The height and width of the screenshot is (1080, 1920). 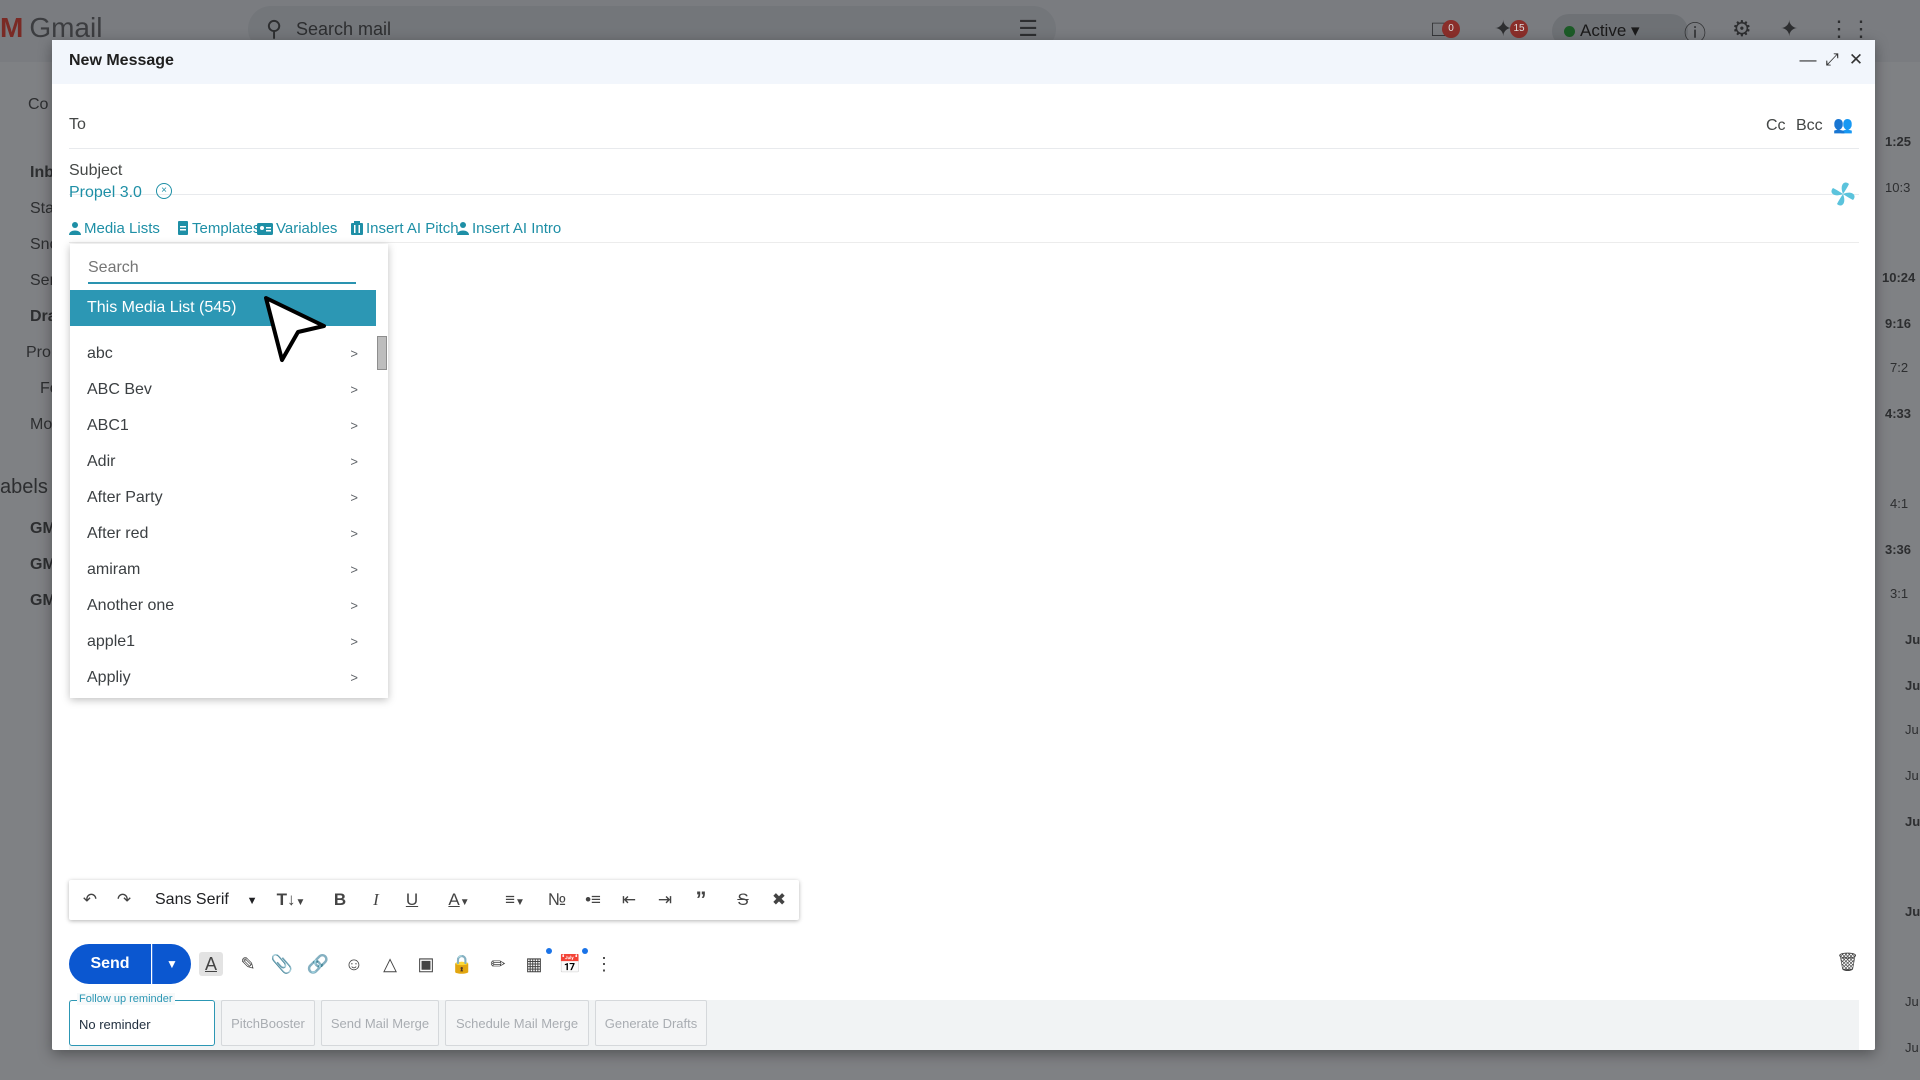 I want to click on insert-ai-intro-button: Insert AI Intro, so click(x=509, y=228).